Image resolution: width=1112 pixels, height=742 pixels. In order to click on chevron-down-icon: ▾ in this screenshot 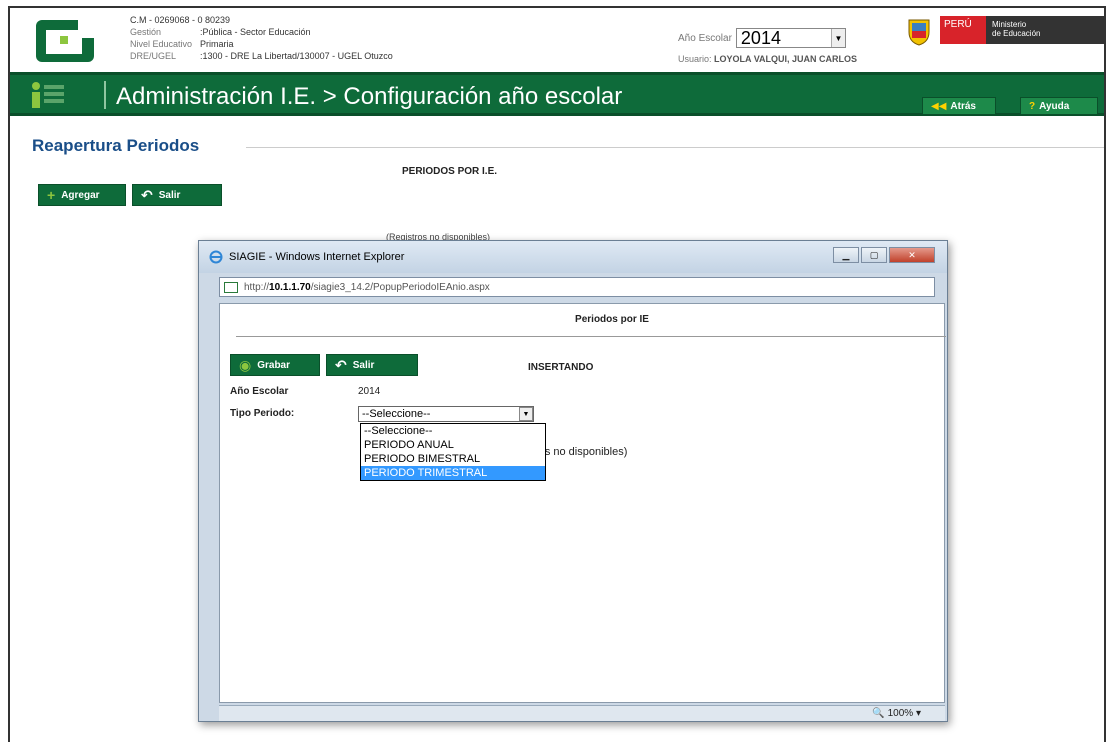, I will do `click(918, 713)`.